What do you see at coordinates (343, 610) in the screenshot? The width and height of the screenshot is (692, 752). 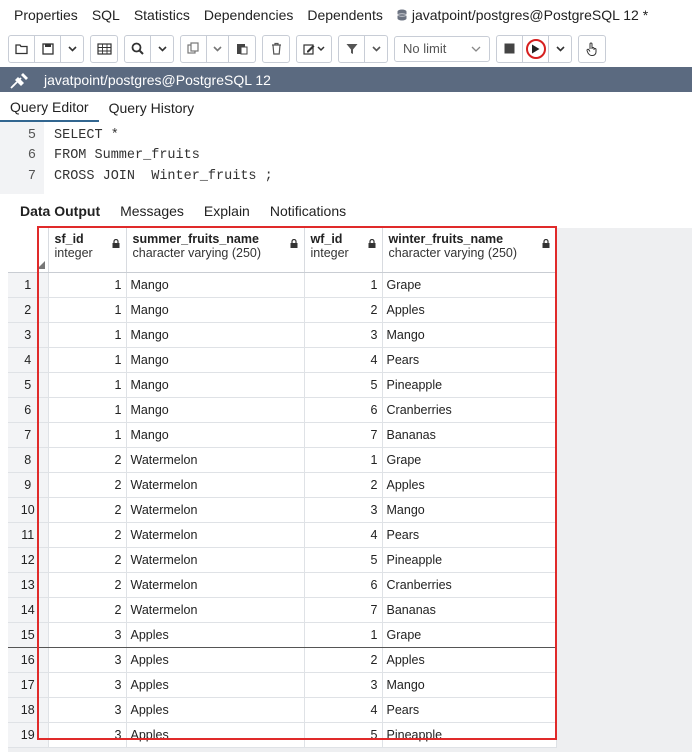 I see `cell-wf-id: 7` at bounding box center [343, 610].